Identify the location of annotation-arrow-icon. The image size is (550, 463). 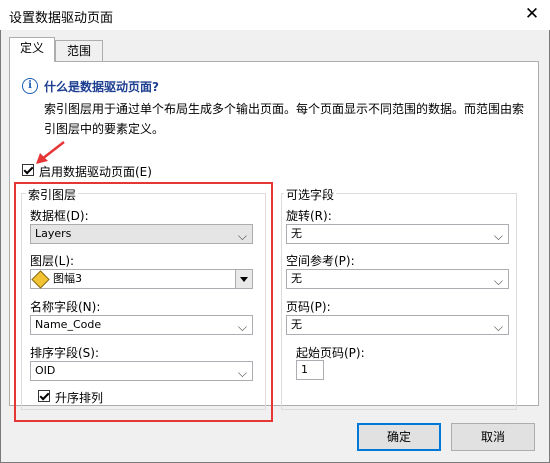
(50, 152).